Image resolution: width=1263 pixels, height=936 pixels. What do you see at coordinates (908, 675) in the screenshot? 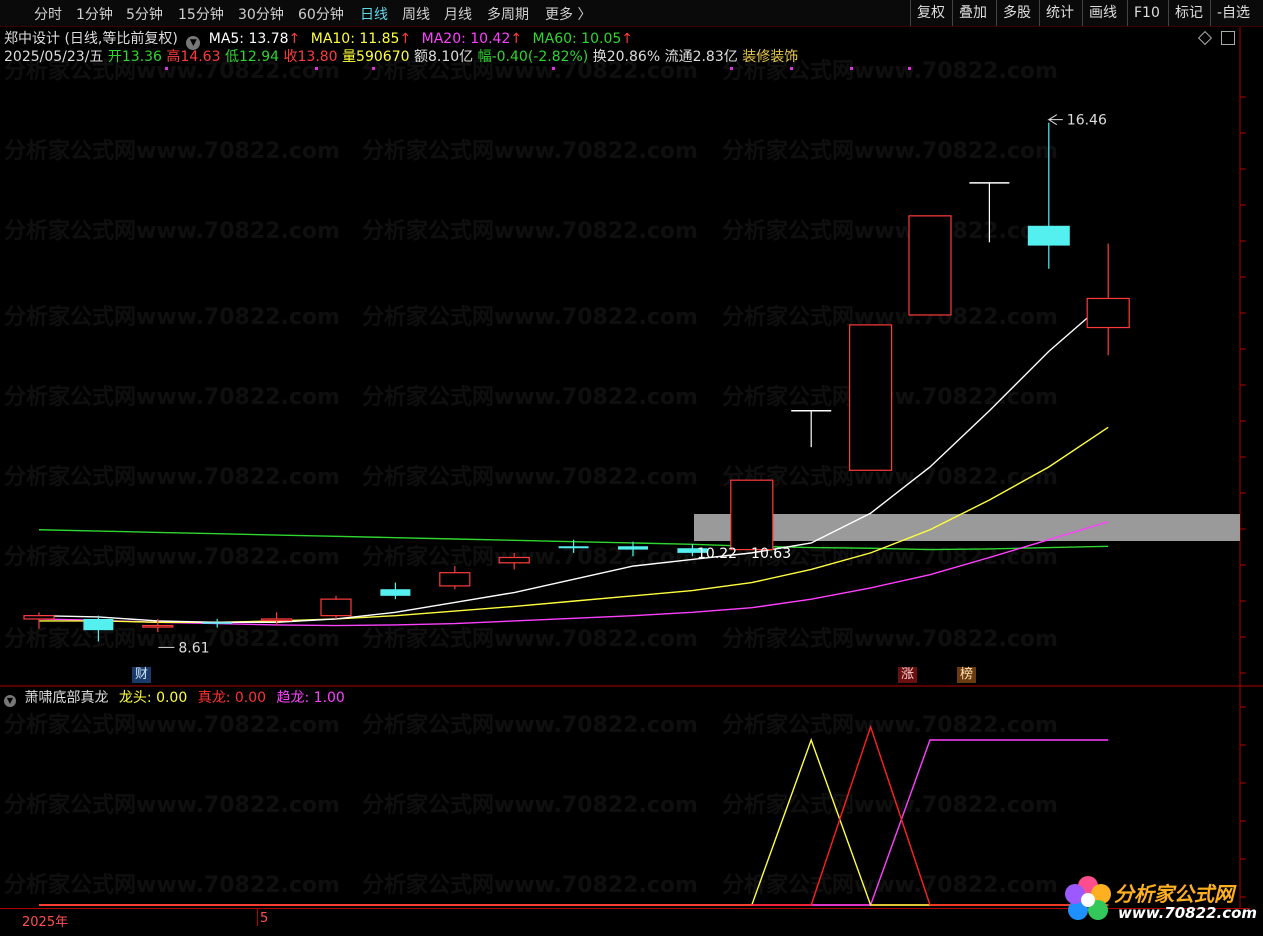
I see `badge-zhang: 涨` at bounding box center [908, 675].